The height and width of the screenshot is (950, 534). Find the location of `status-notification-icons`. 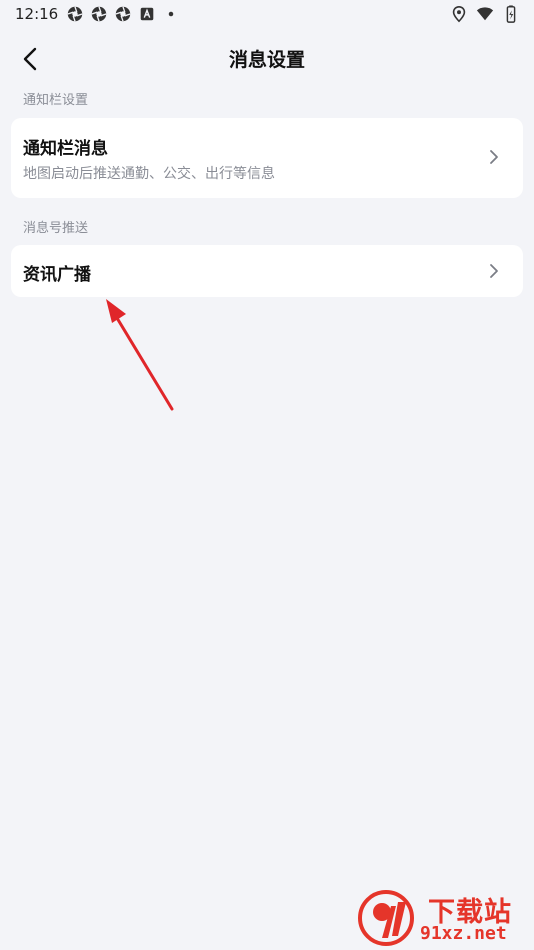

status-notification-icons is located at coordinates (123, 14).